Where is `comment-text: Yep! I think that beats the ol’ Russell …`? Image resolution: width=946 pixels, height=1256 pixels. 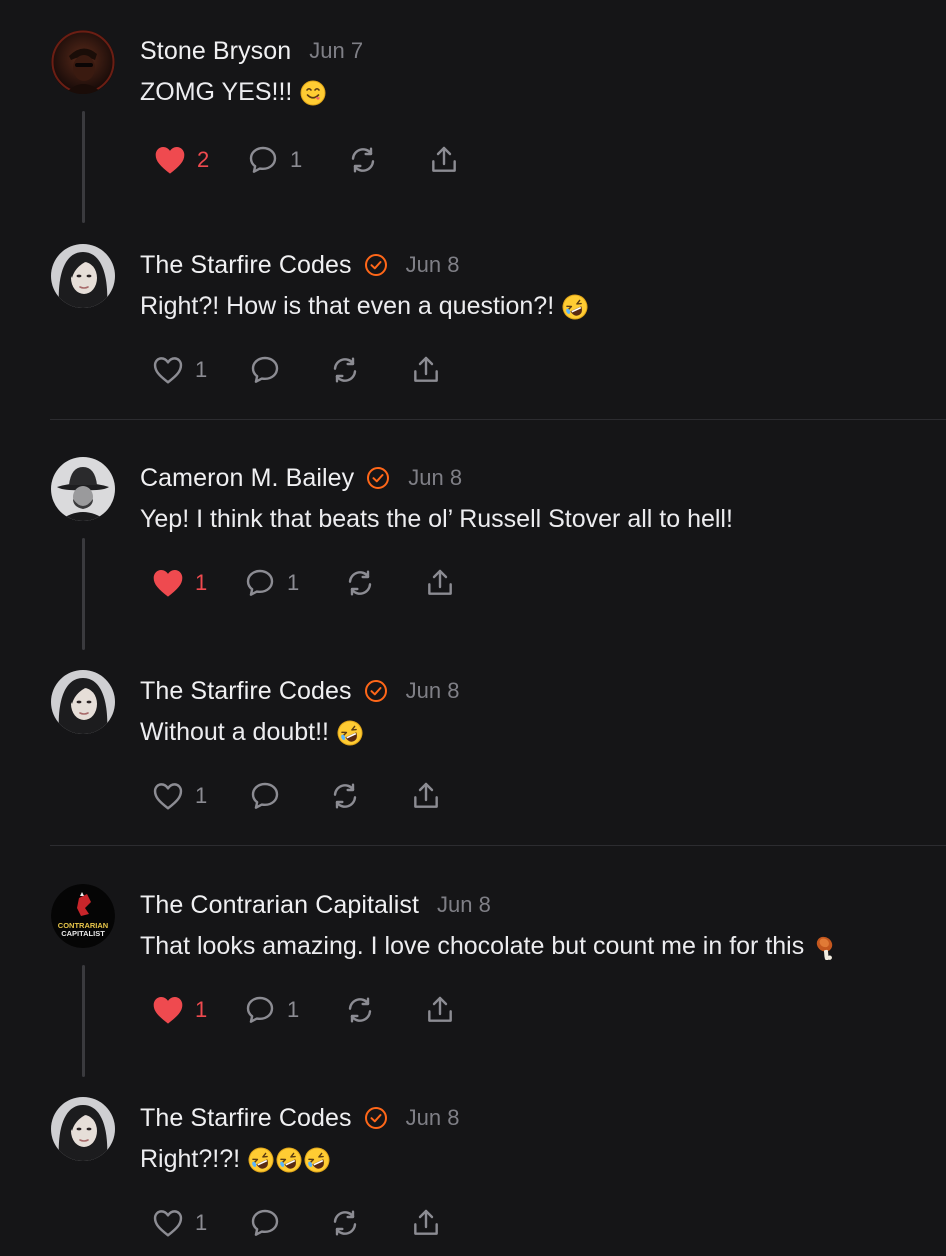 comment-text: Yep! I think that beats the ol’ Russell … is located at coordinates (436, 519).